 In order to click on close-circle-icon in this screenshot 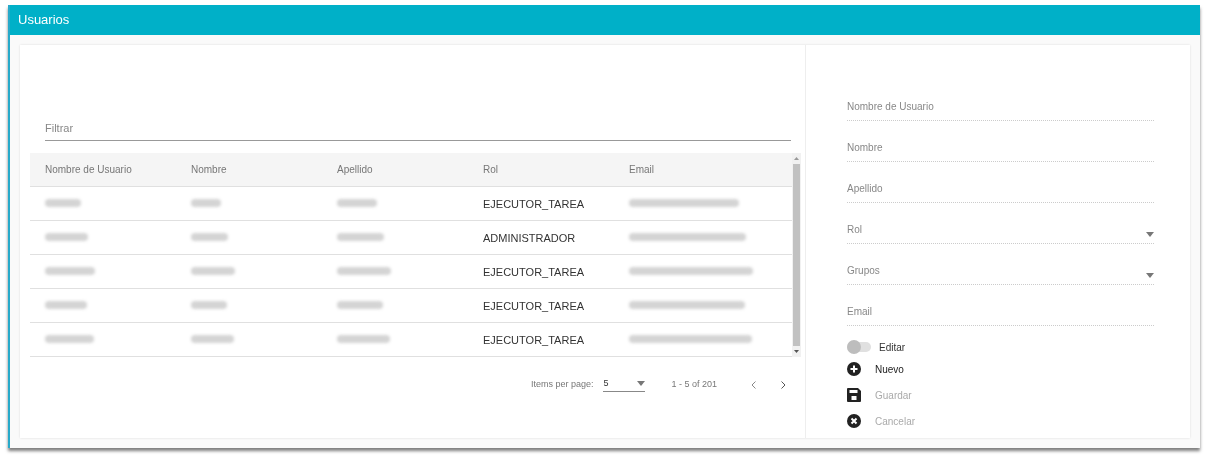, I will do `click(854, 421)`.